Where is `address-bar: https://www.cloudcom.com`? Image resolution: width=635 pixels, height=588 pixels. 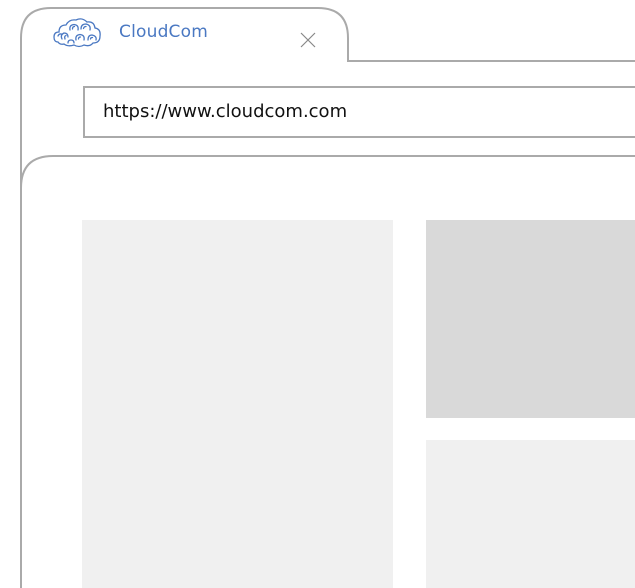
address-bar: https://www.cloudcom.com is located at coordinates (359, 112).